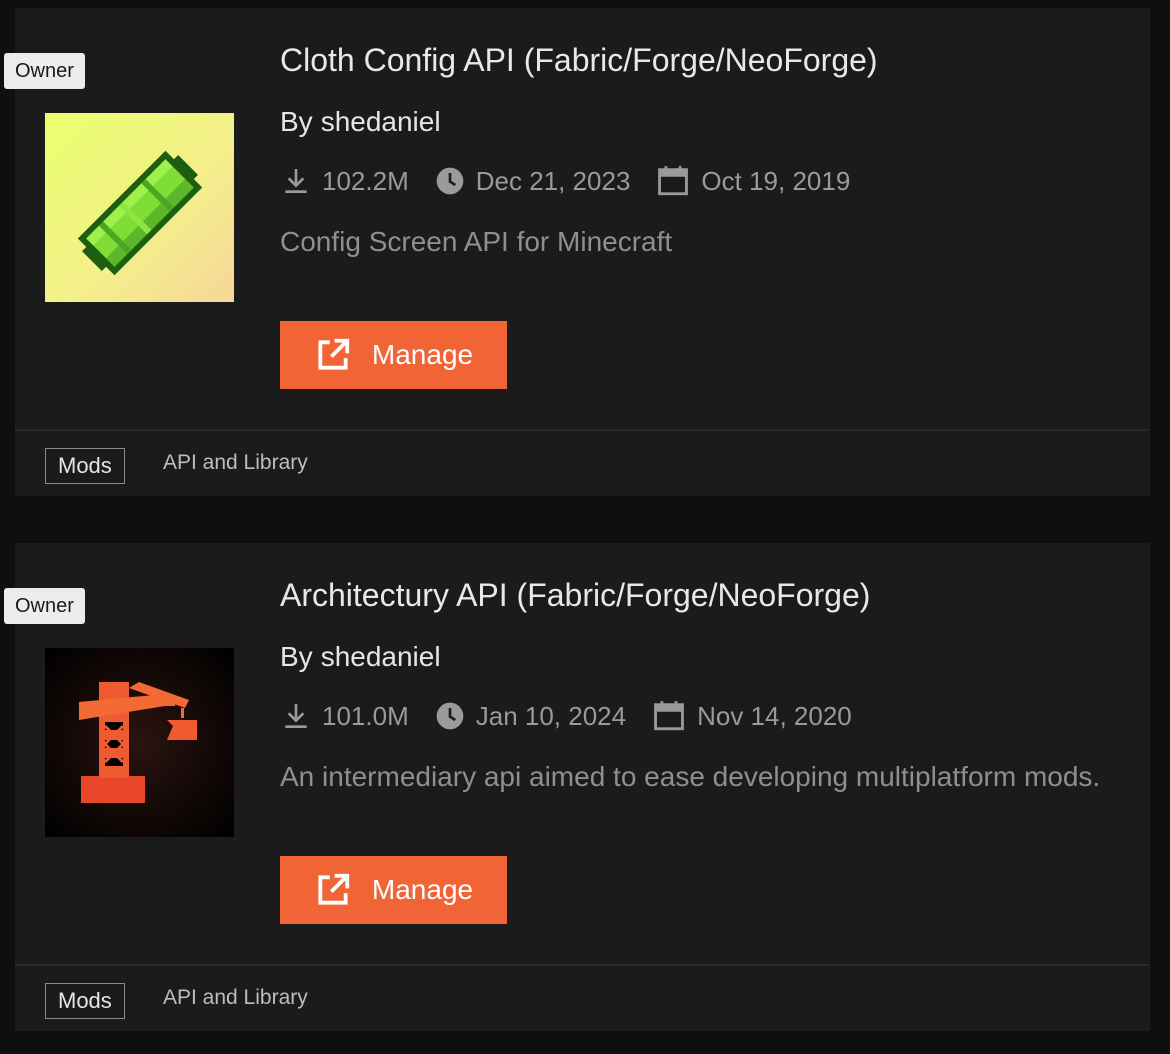 Image resolution: width=1170 pixels, height=1054 pixels. I want to click on cloth-config-logo-icon, so click(139, 207).